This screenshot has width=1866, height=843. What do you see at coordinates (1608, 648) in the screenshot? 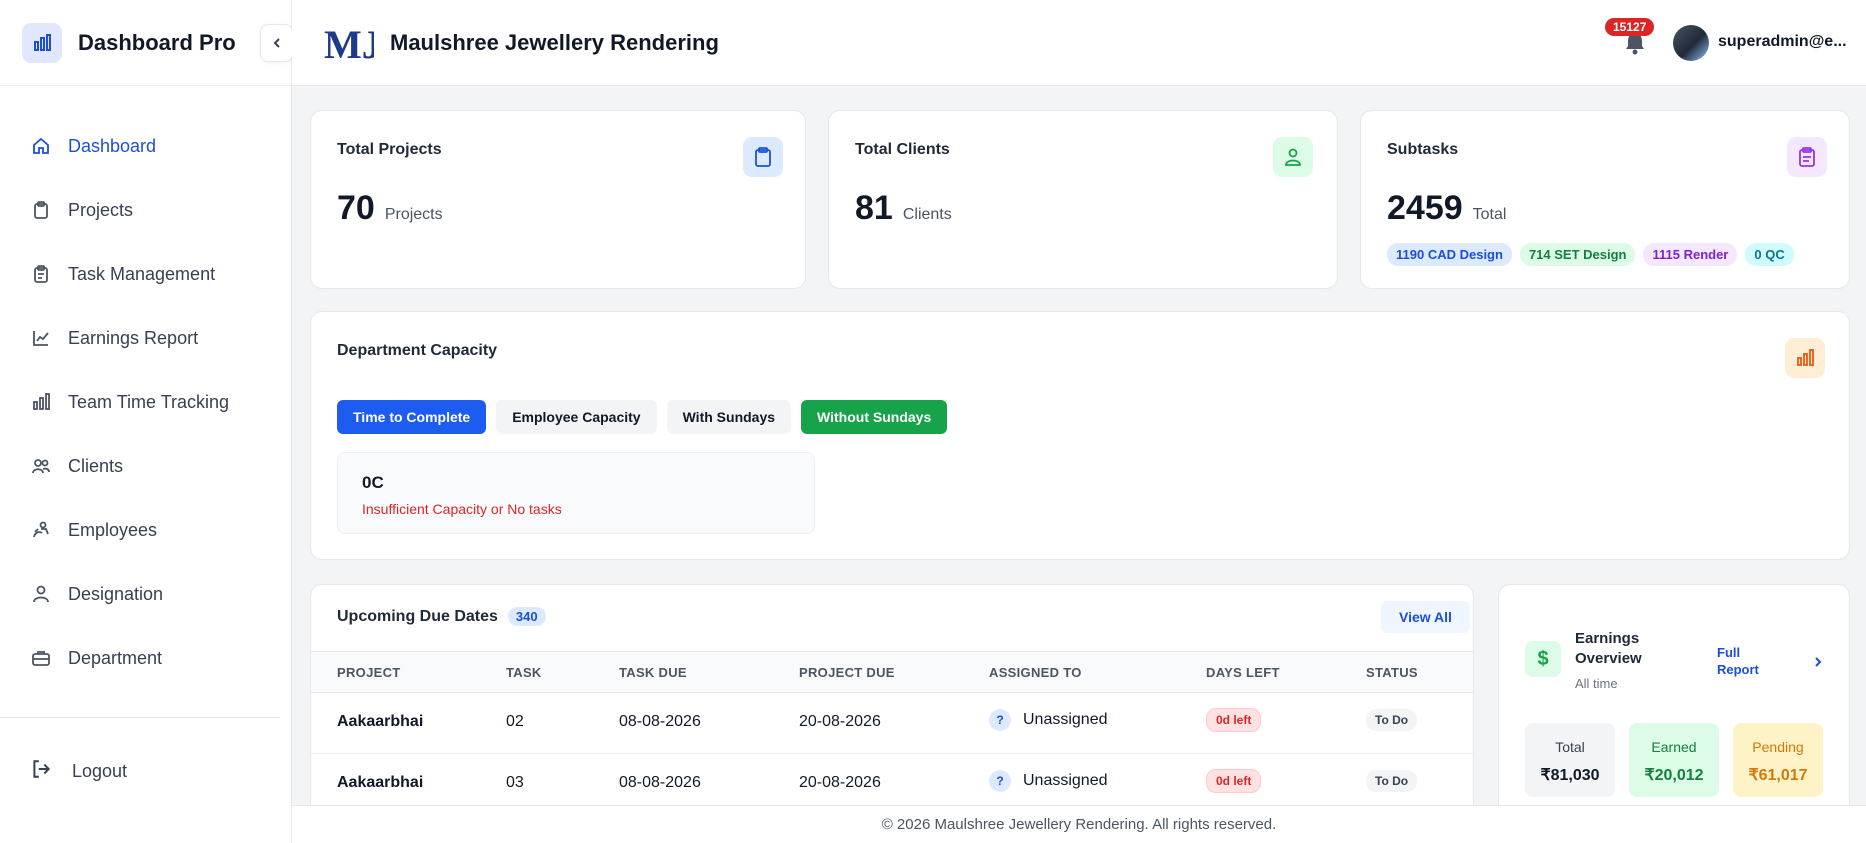
I see `earnings-title: Earnings Overview` at bounding box center [1608, 648].